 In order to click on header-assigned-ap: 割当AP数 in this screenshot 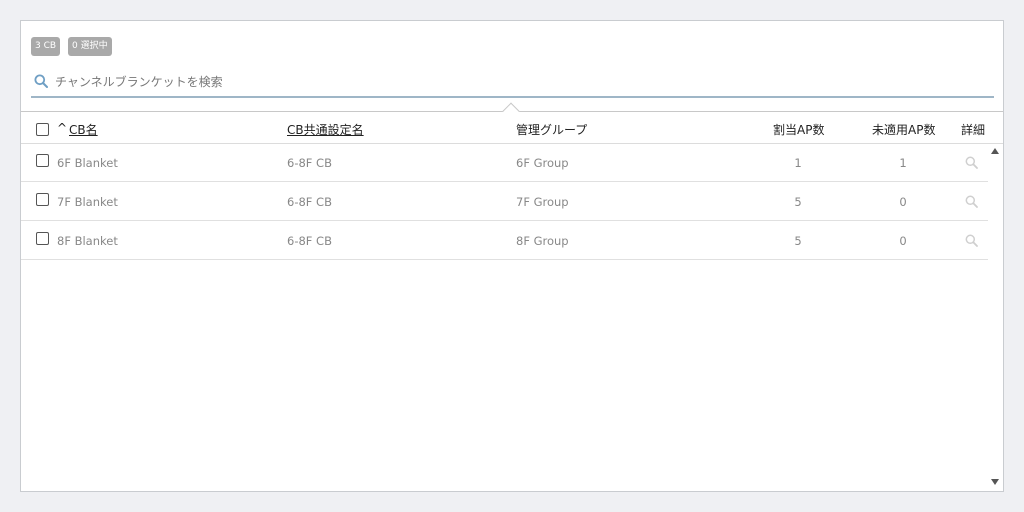, I will do `click(799, 130)`.